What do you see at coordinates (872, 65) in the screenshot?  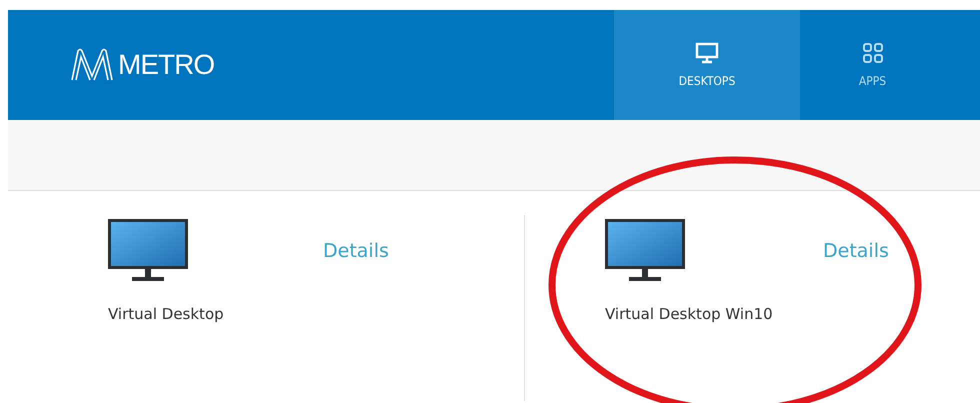 I see `nav-tab: APPS` at bounding box center [872, 65].